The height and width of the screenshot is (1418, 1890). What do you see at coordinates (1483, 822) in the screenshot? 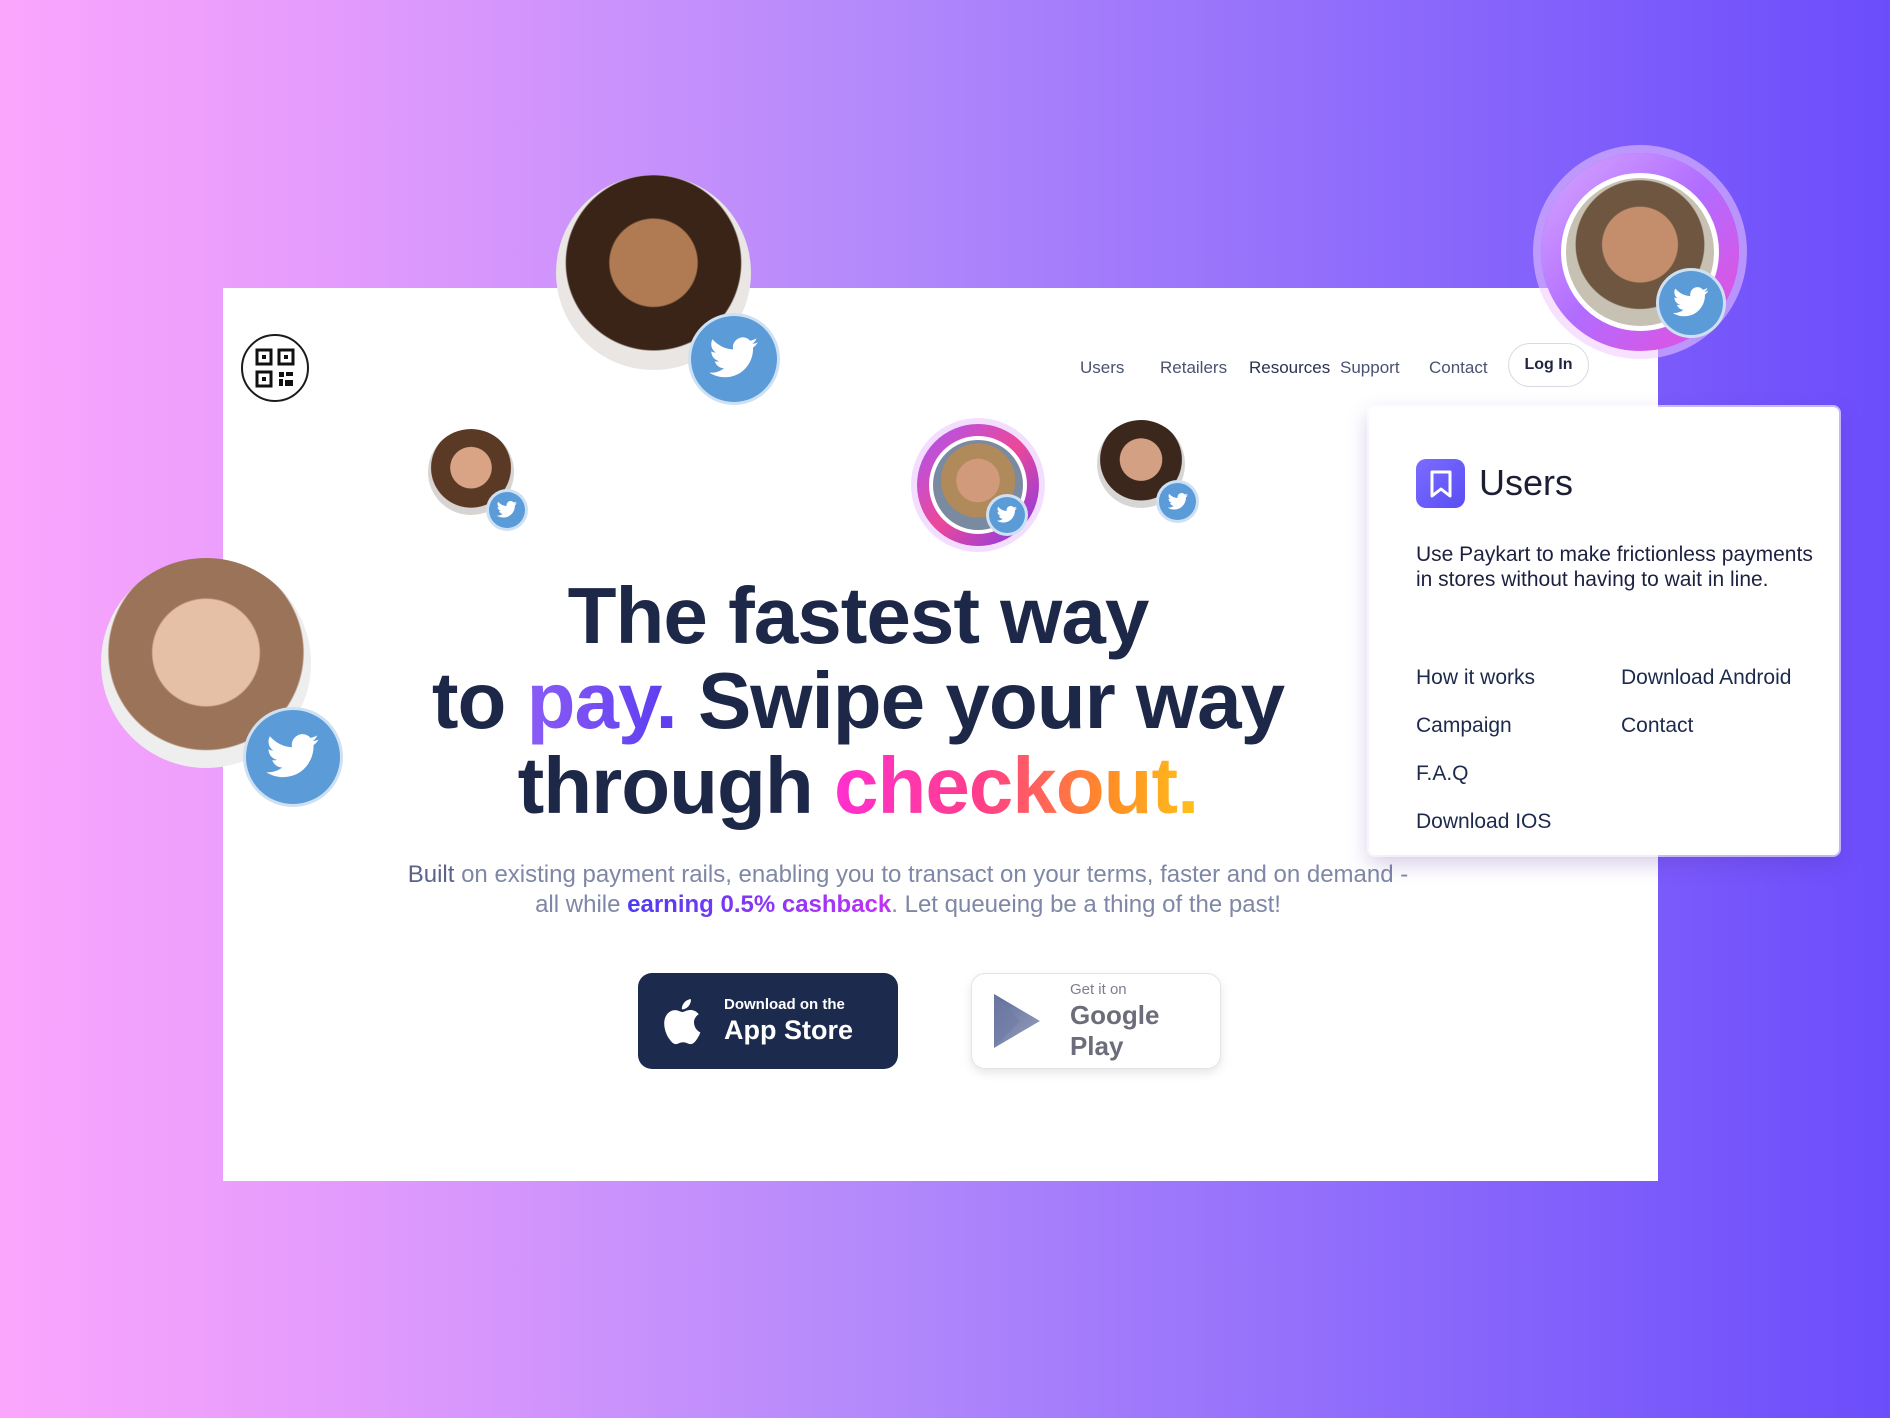
I see `link-download-ios: Download IOS` at bounding box center [1483, 822].